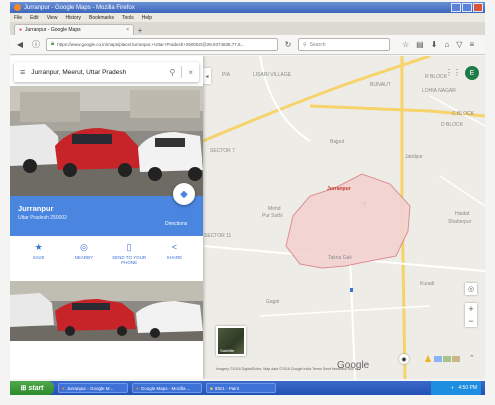  I want to click on bookmark-star-icon: ☆, so click(405, 44).